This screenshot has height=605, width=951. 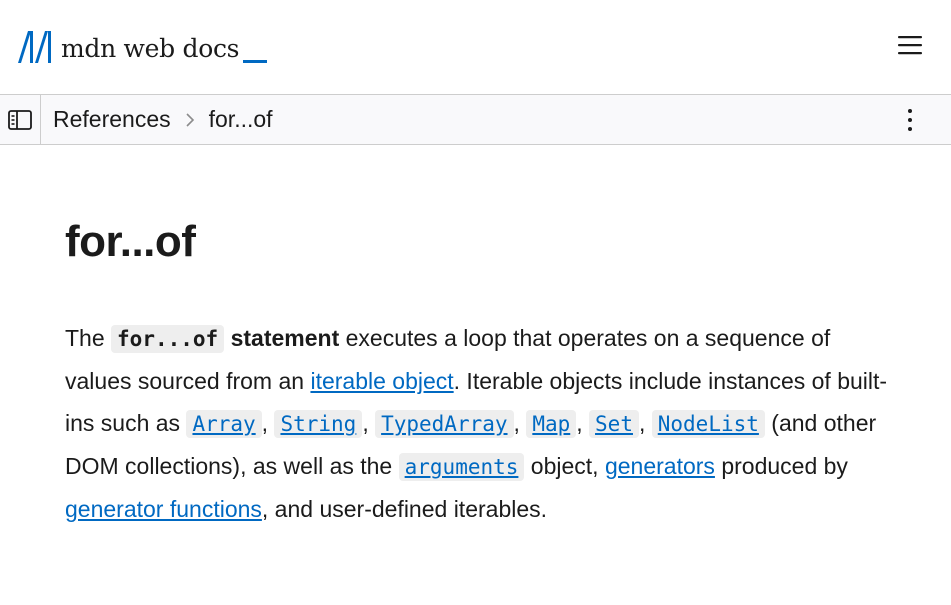 I want to click on logo-text: mdn web docs, so click(x=150, y=48).